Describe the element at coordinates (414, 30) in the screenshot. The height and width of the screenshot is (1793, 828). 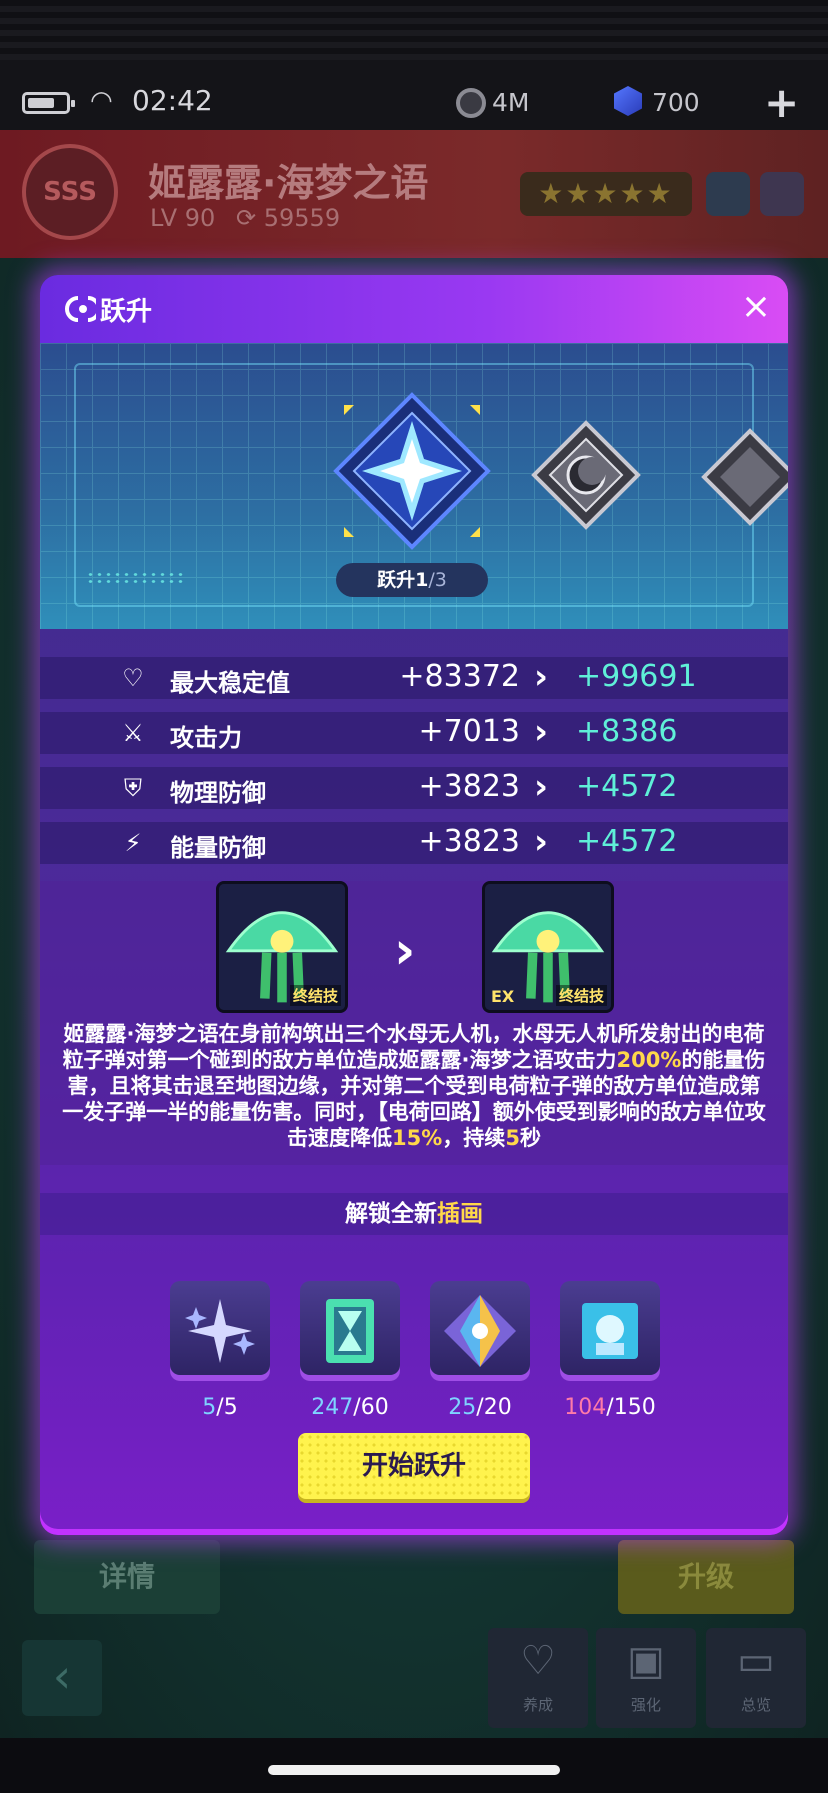
I see `top-stripes` at that location.